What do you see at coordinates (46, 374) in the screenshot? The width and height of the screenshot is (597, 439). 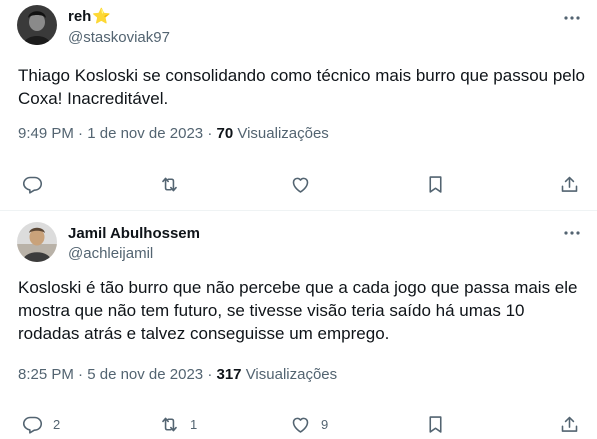 I see `tweet-time: 8:25 PM` at bounding box center [46, 374].